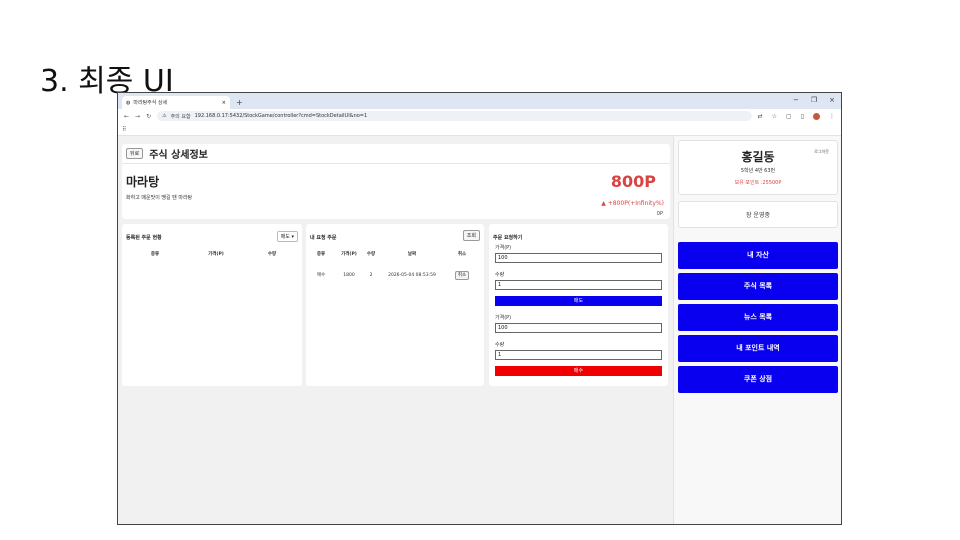 The height and width of the screenshot is (540, 960). I want to click on order-type-select: 매도 ▾, so click(287, 236).